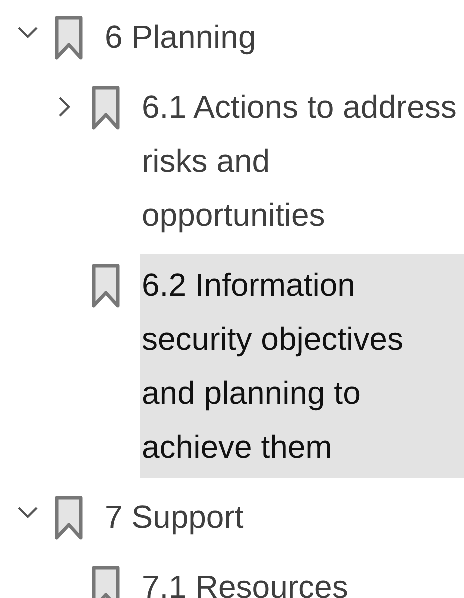 The height and width of the screenshot is (598, 464). Describe the element at coordinates (283, 37) in the screenshot. I see `bookmark-item: 6 Planning` at that location.